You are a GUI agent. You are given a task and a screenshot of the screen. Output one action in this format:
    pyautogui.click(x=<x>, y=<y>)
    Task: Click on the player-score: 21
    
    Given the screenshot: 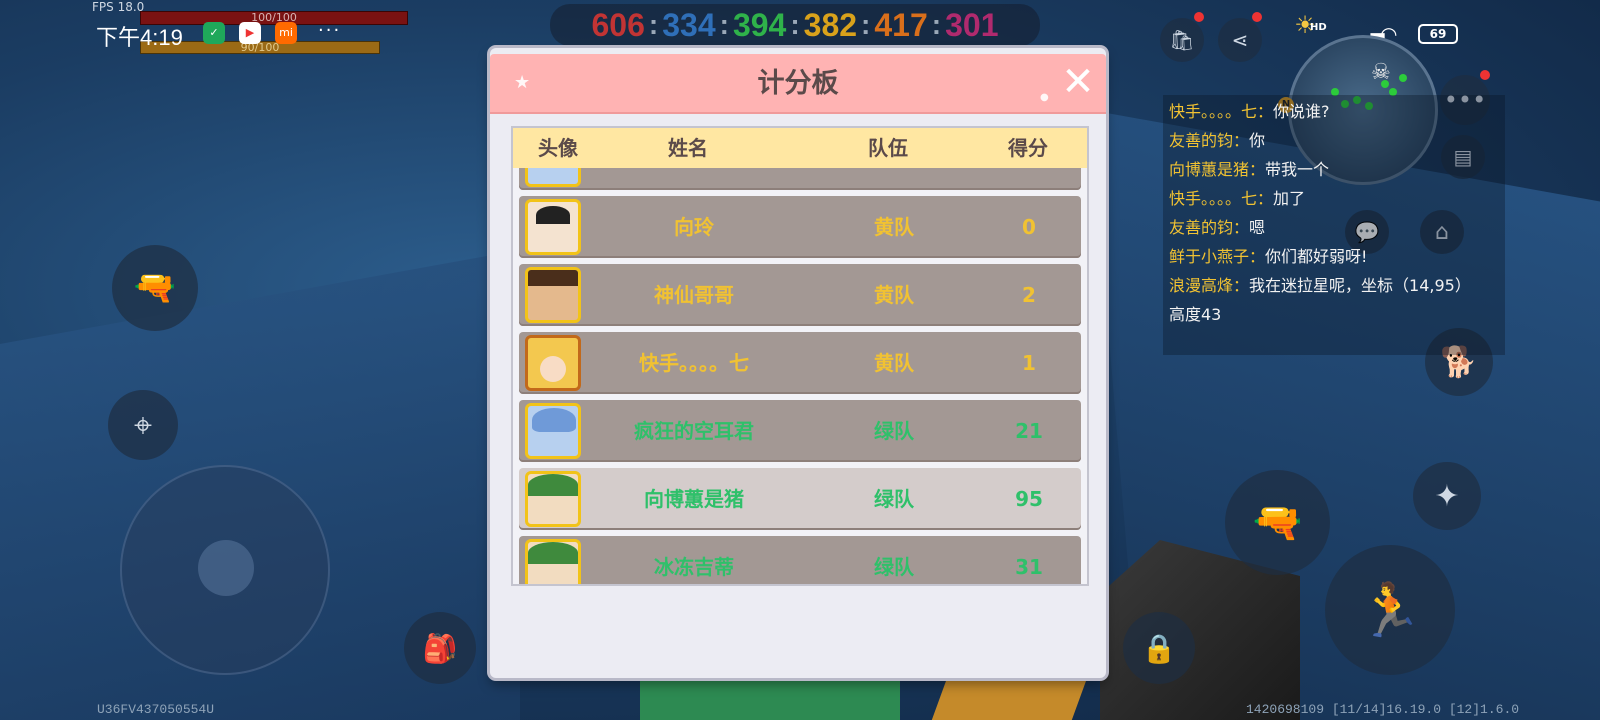 What is the action you would take?
    pyautogui.click(x=1029, y=431)
    